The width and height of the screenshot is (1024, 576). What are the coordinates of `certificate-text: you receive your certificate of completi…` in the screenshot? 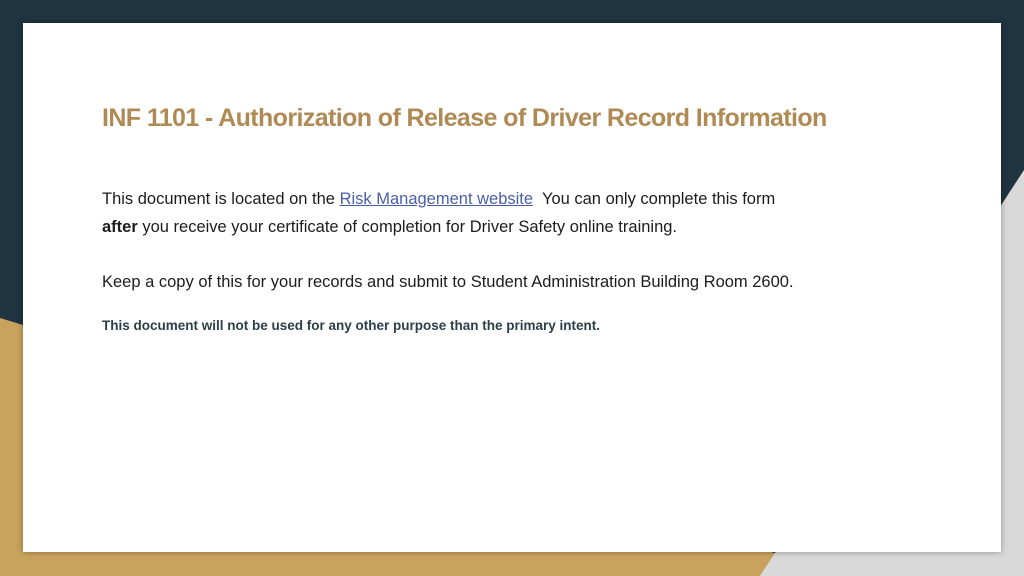 It's located at (407, 227).